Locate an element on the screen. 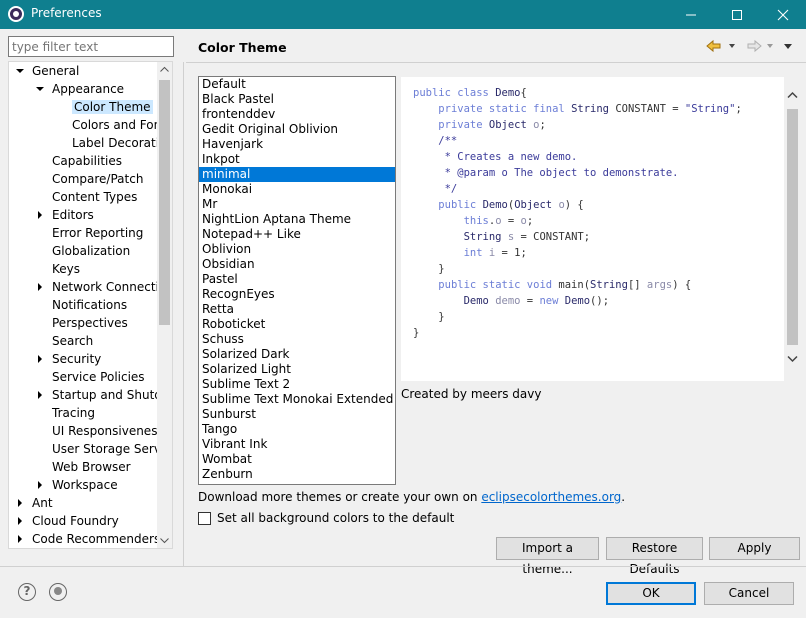 The width and height of the screenshot is (806, 618). back-dropdown-icon is located at coordinates (732, 46).